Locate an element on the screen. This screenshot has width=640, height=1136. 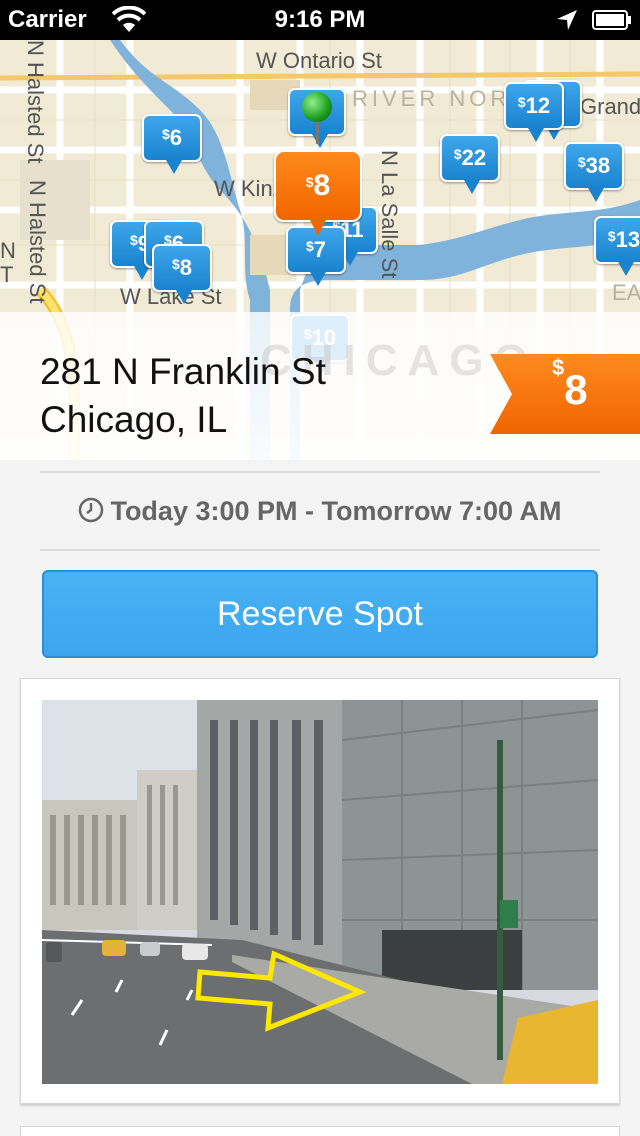
street-label-edge-n: N is located at coordinates (8, 250).